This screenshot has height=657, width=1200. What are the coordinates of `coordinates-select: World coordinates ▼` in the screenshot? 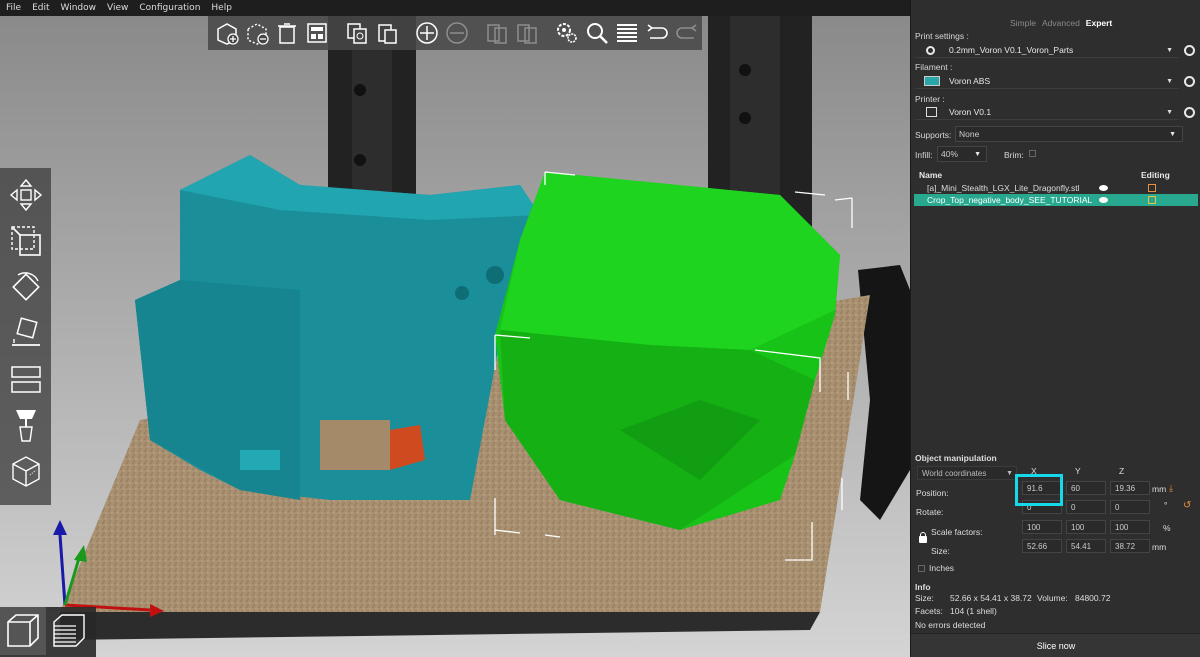 It's located at (967, 473).